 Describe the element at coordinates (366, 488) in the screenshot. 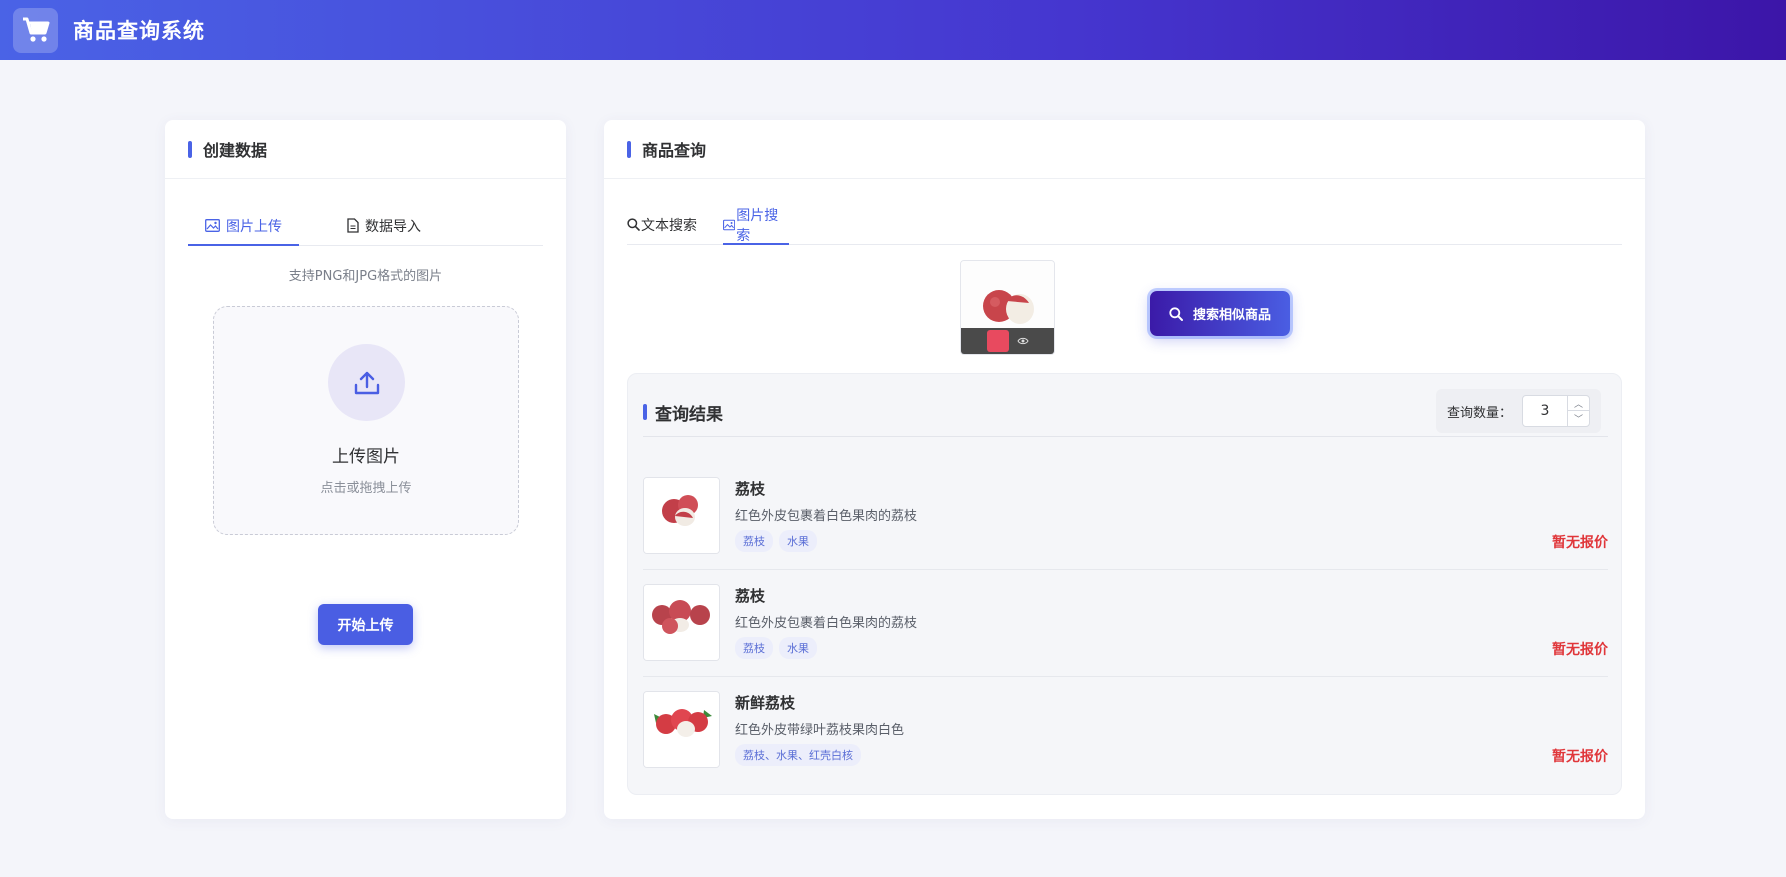

I see `dropzone-subtitle: 点击或拖拽上传` at that location.